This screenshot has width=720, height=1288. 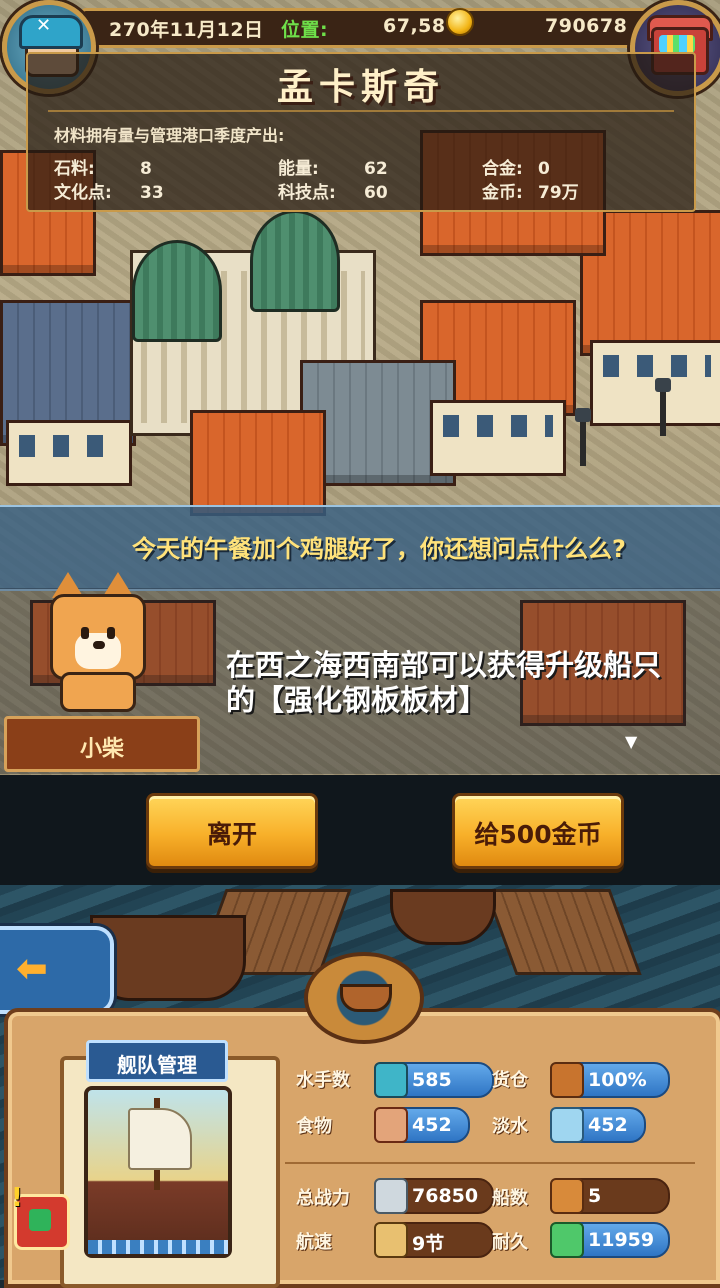 I want to click on fleet-alert-button: !, so click(x=40, y=1216).